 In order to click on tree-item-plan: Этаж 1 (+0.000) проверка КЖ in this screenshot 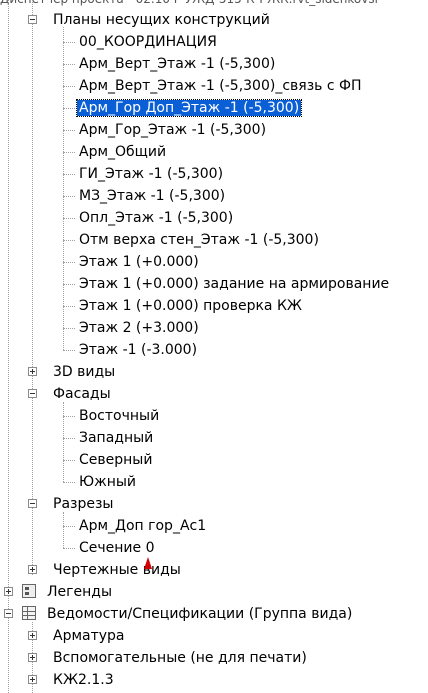, I will do `click(190, 306)`.